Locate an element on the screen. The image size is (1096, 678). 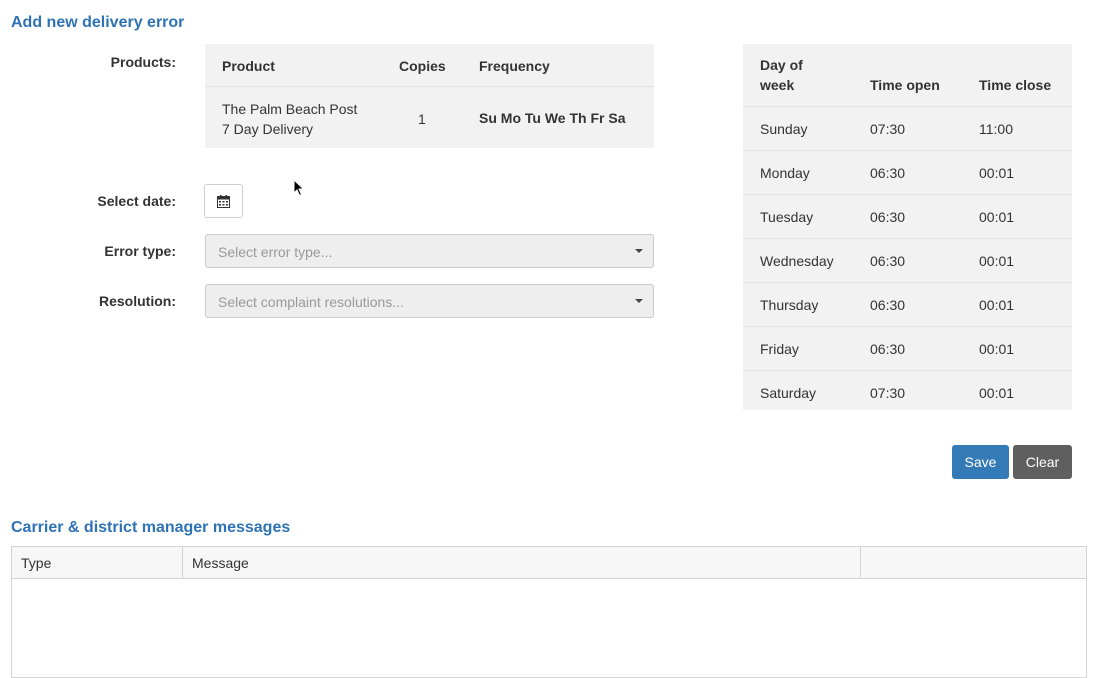
column-header-time-open: Time open is located at coordinates (905, 85).